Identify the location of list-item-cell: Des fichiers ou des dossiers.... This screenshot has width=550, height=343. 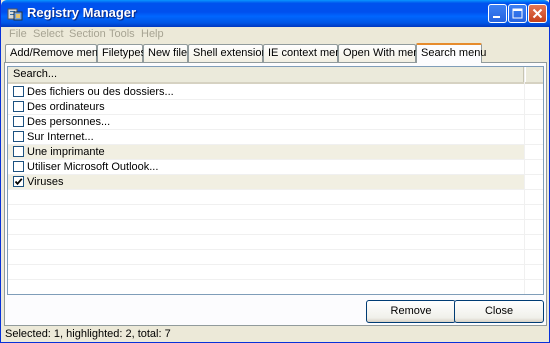
(266, 92).